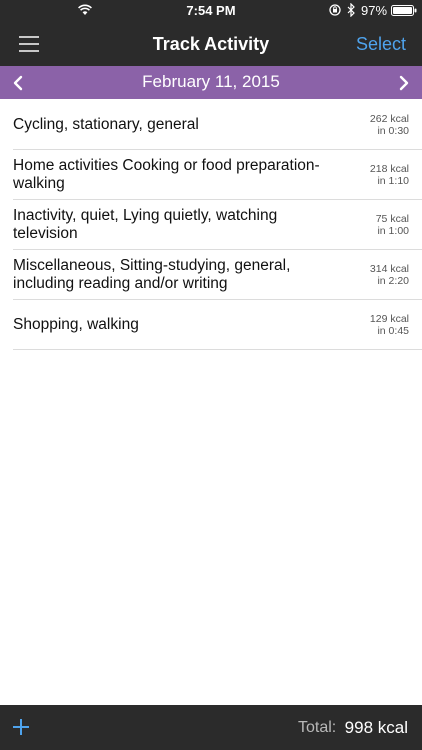  Describe the element at coordinates (106, 124) in the screenshot. I see `activity-name: Cycling, stationary, general` at that location.